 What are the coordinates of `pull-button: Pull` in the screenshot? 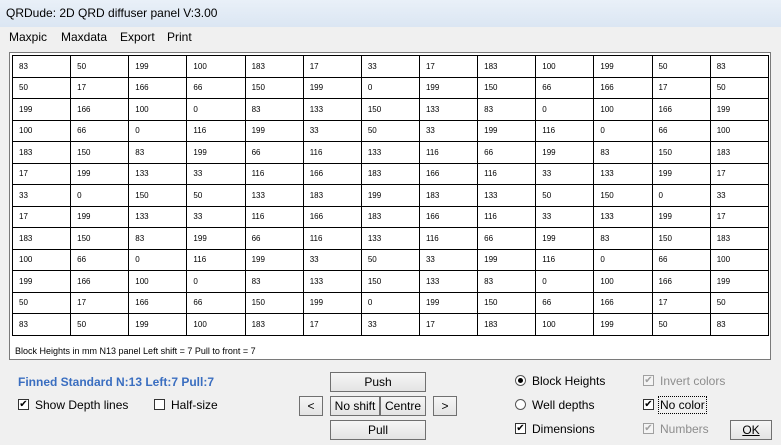 It's located at (378, 430).